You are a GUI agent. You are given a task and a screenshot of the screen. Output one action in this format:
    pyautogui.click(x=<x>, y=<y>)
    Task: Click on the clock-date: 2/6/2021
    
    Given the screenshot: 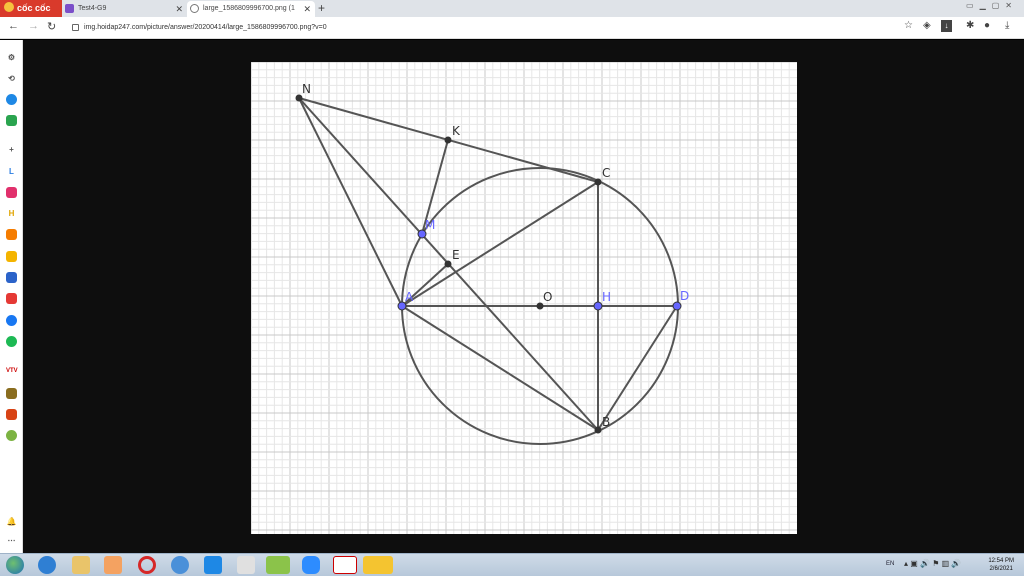 What is the action you would take?
    pyautogui.click(x=1001, y=569)
    